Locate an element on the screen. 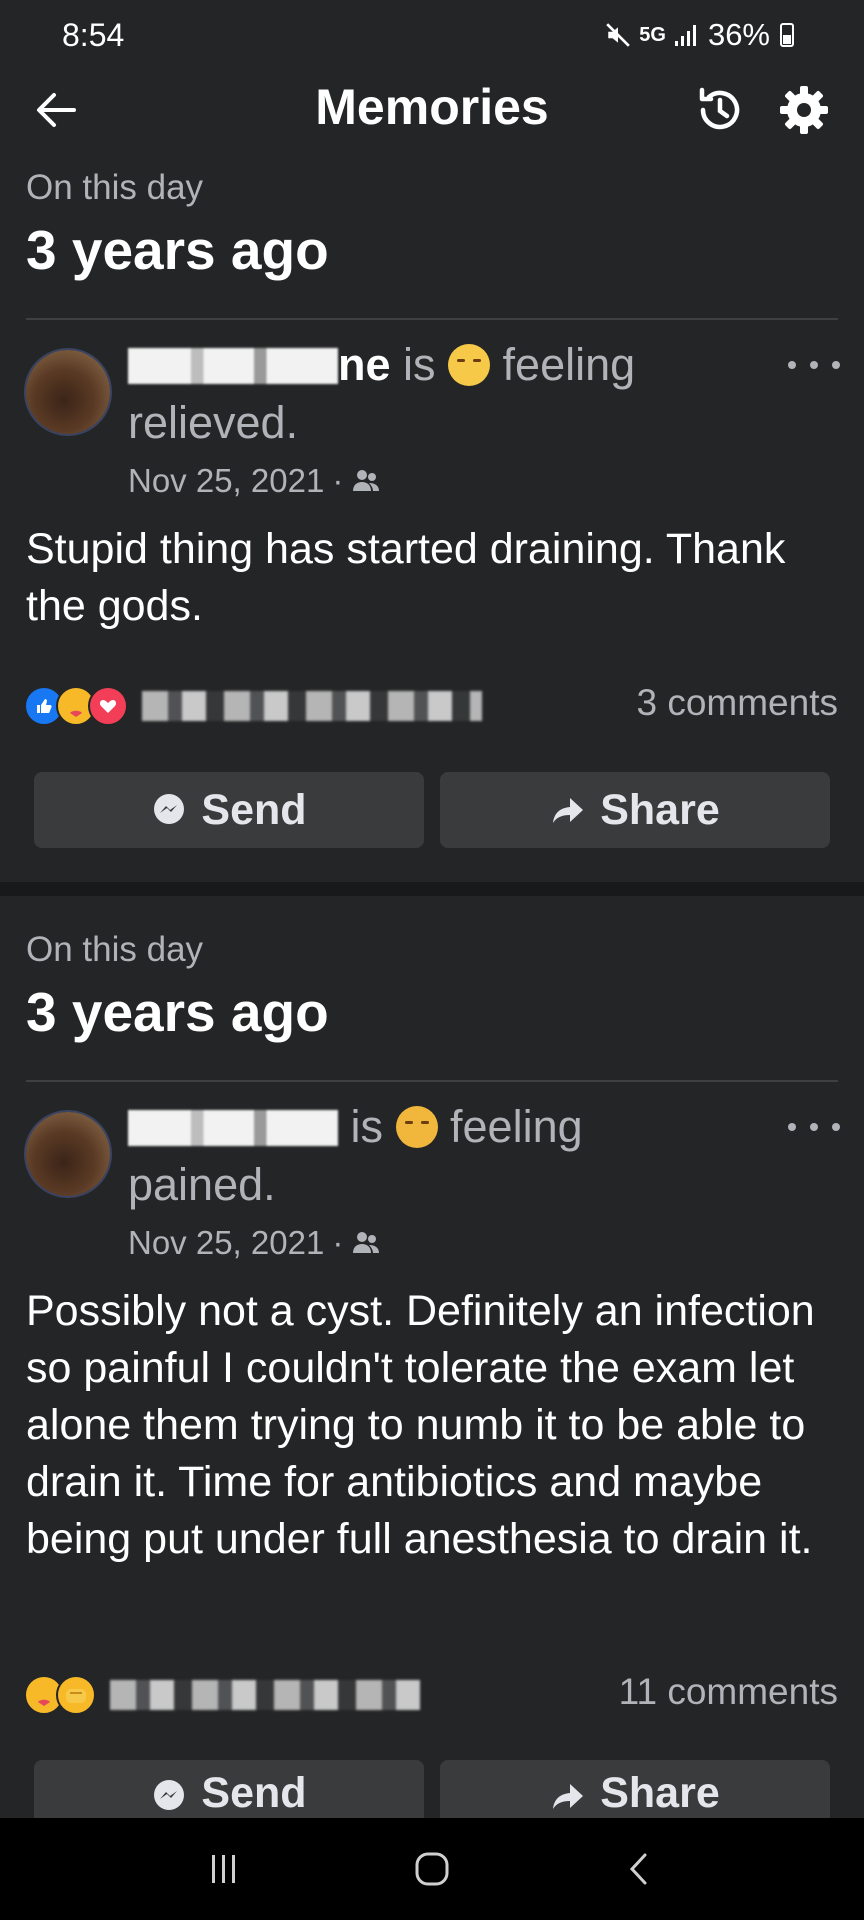  home-button is located at coordinates (432, 1869).